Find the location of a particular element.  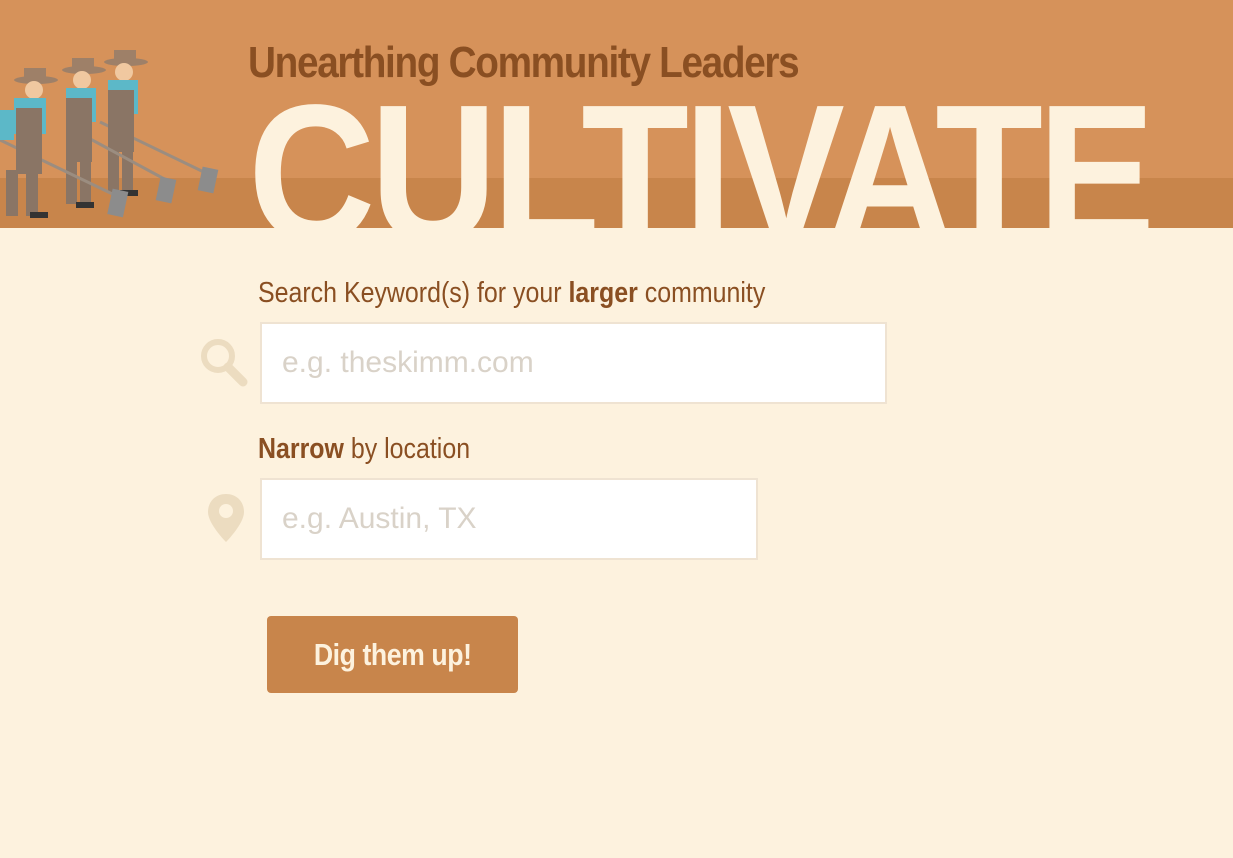

location-input is located at coordinates (509, 519).